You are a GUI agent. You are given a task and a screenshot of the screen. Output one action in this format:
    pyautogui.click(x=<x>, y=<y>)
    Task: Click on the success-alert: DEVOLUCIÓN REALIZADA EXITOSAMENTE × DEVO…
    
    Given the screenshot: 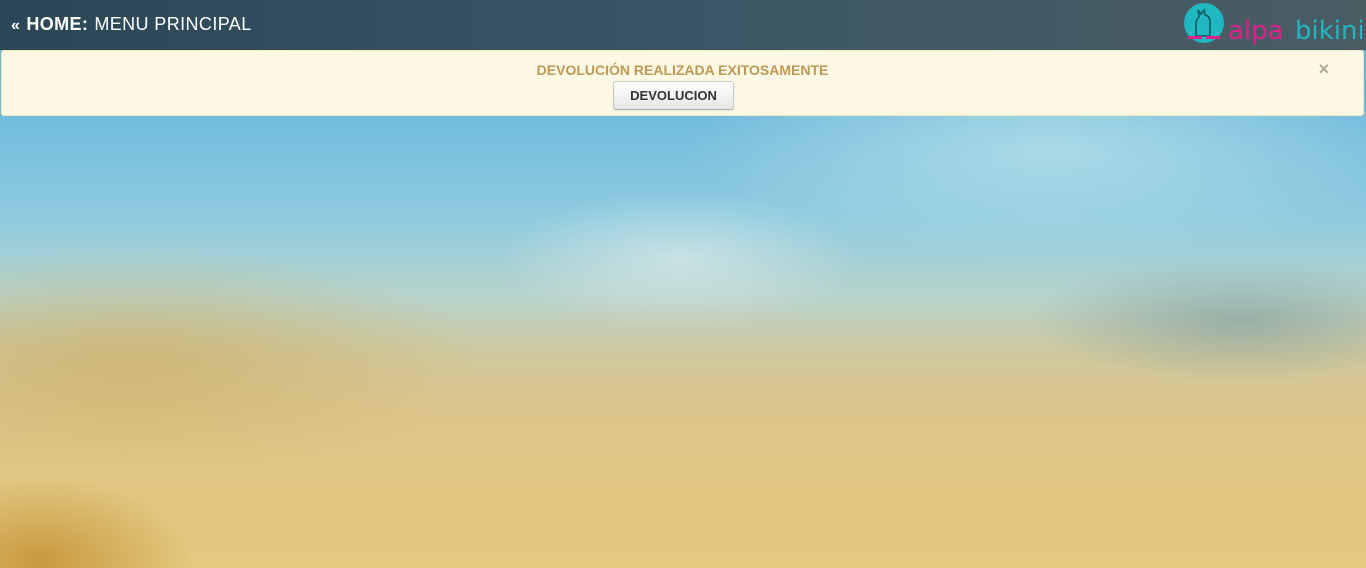 What is the action you would take?
    pyautogui.click(x=682, y=83)
    